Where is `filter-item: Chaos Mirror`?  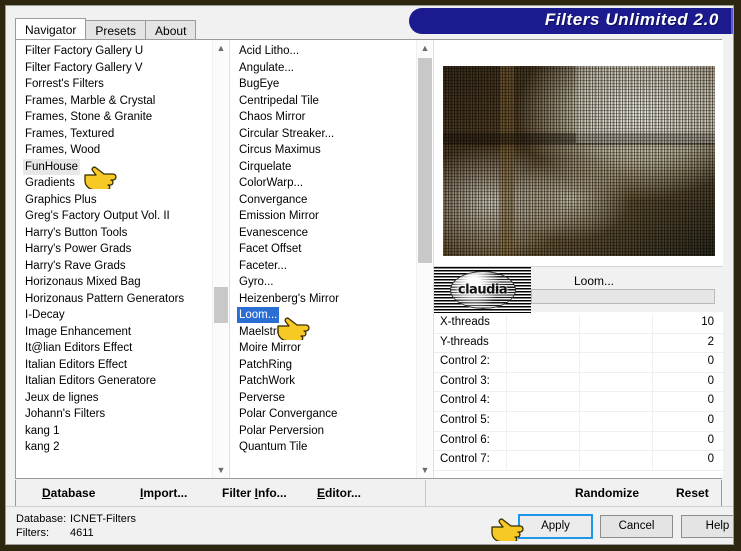 filter-item: Chaos Mirror is located at coordinates (322, 117).